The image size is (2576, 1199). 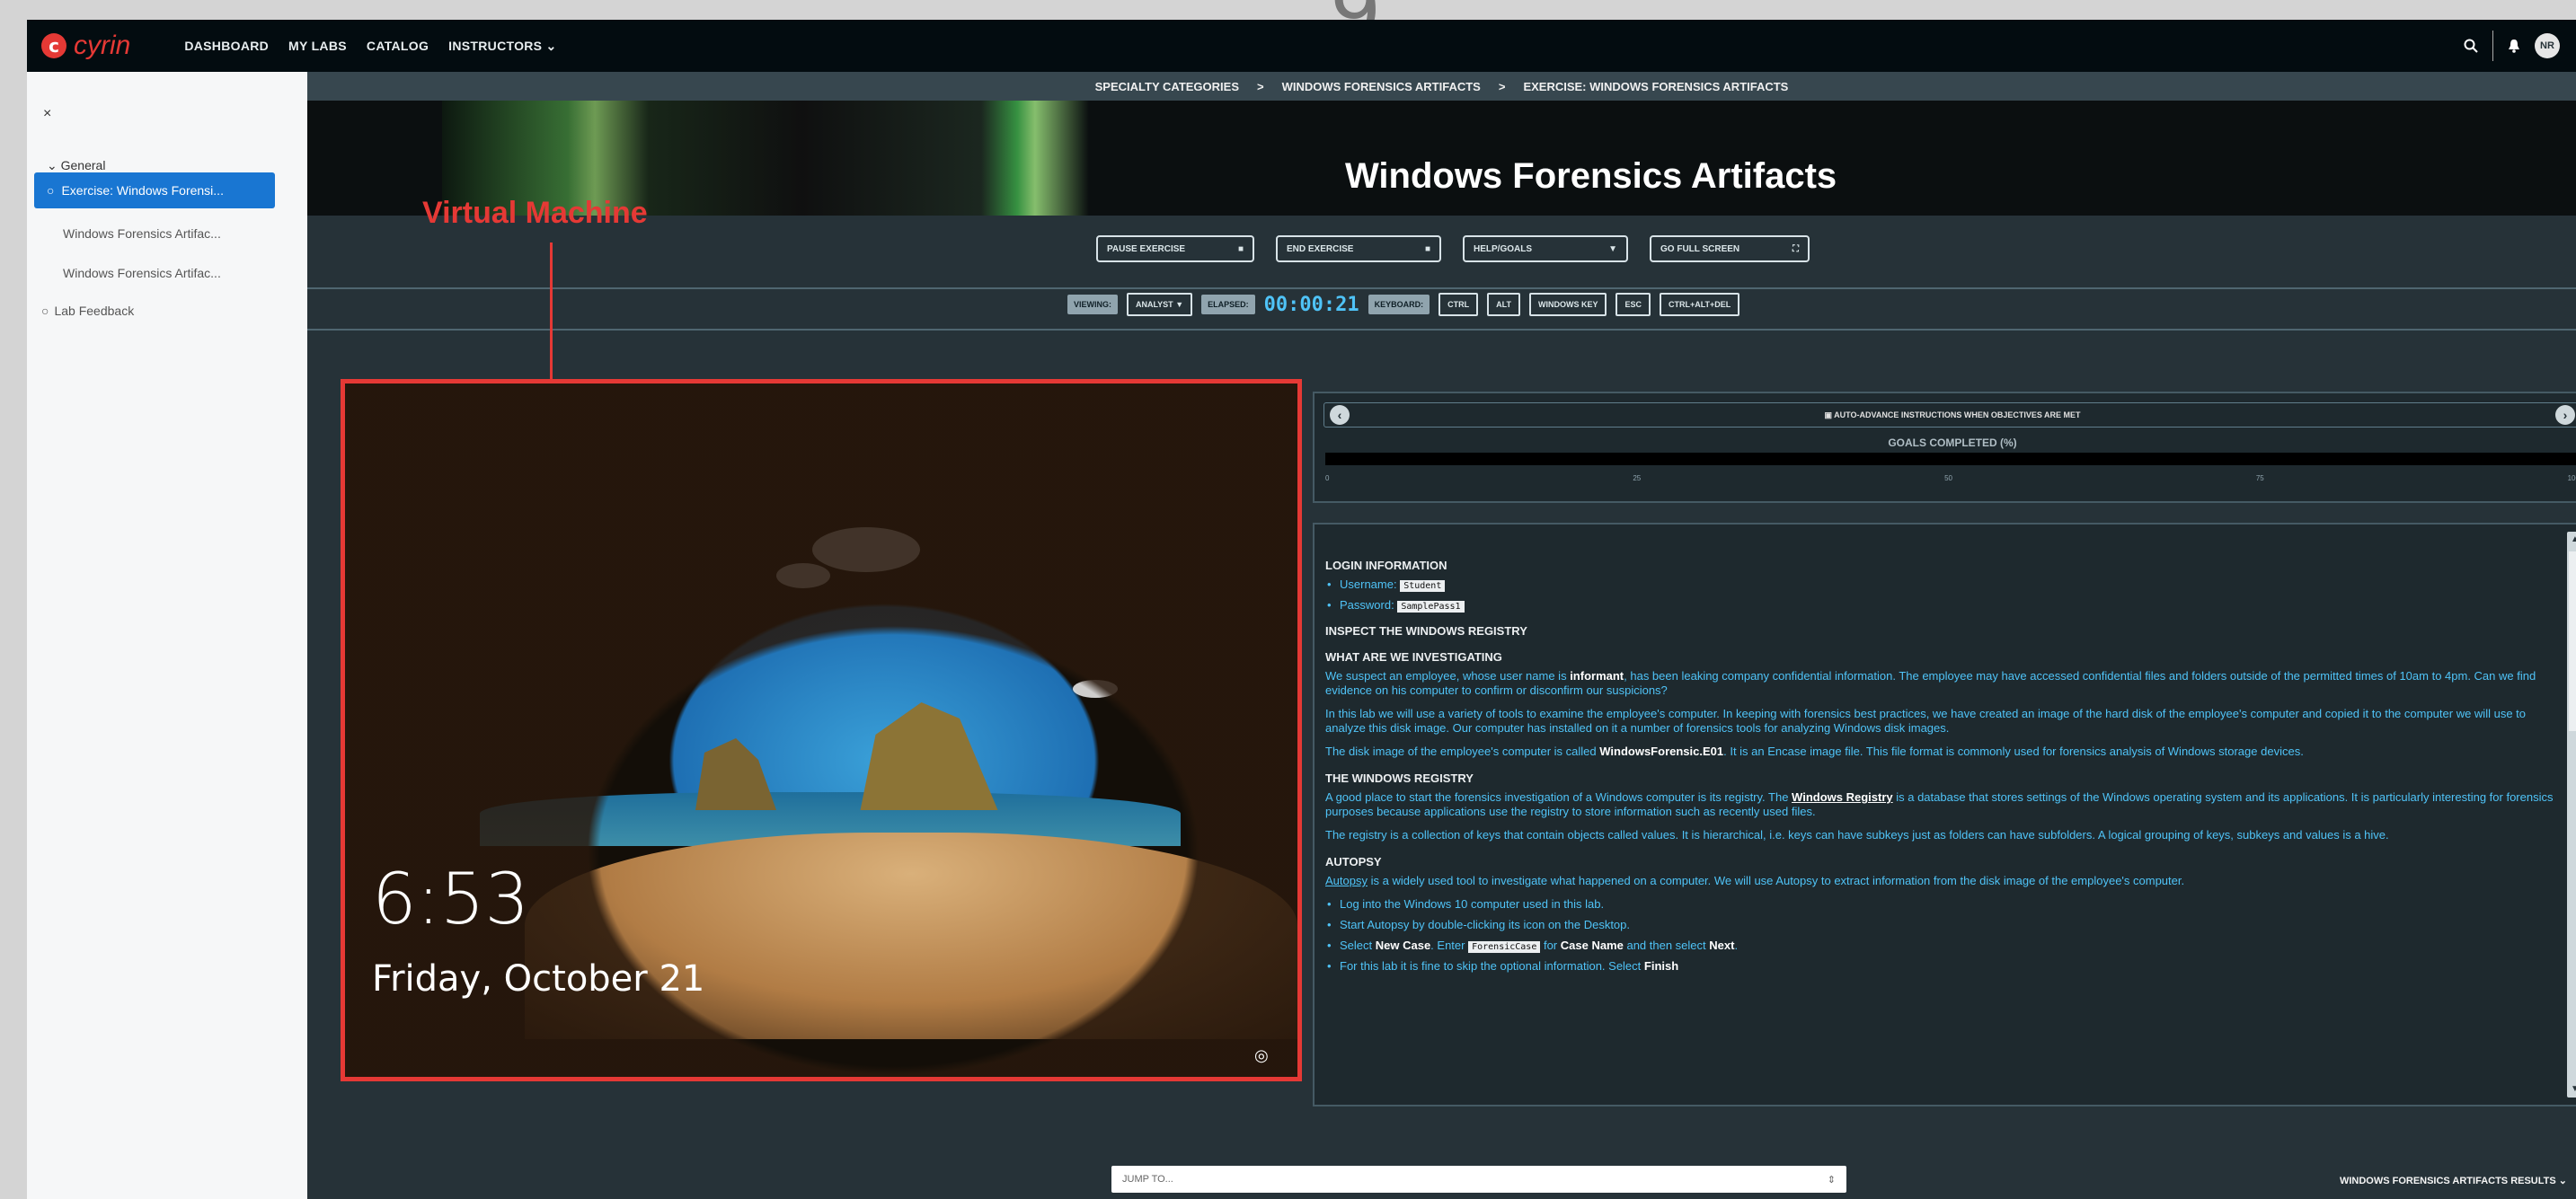 What do you see at coordinates (2453, 1180) in the screenshot?
I see `results-dropdown: WINDOWS FORENSICS ARTIFACTS RESULTS ⌄` at bounding box center [2453, 1180].